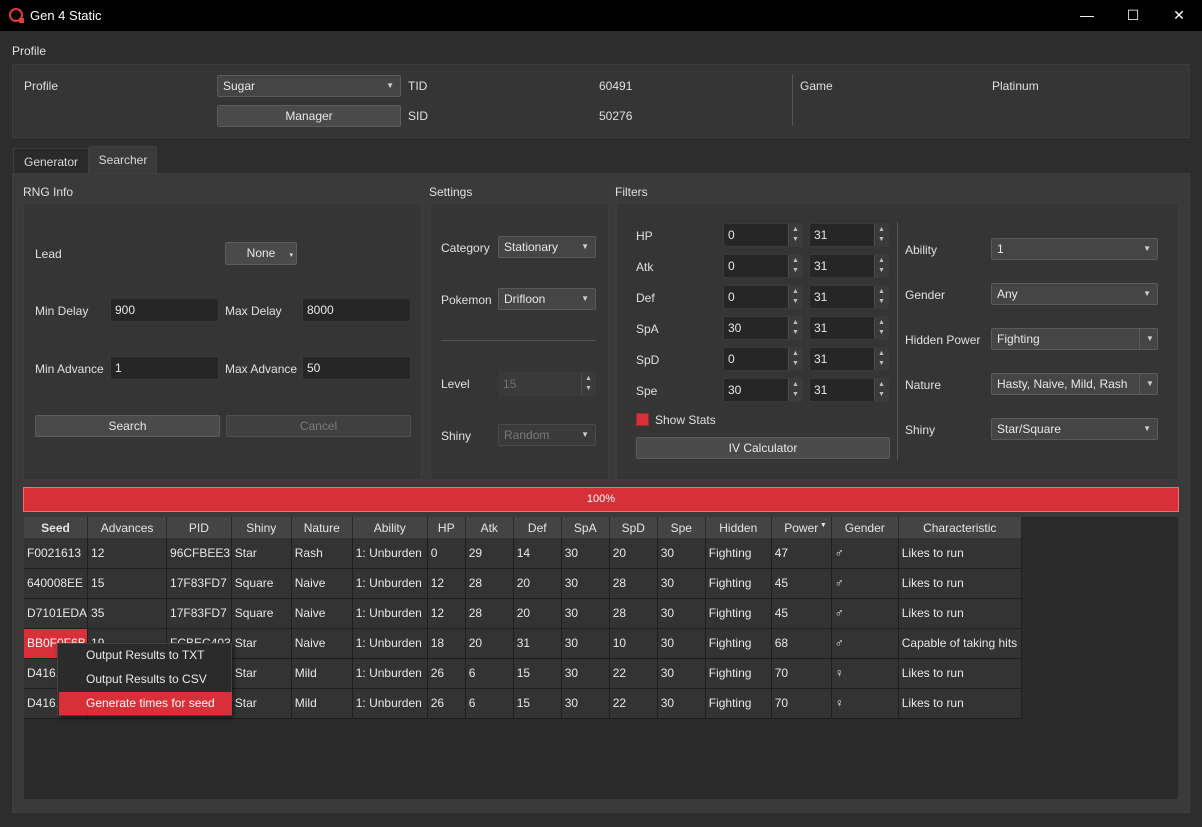 This screenshot has width=1202, height=827. Describe the element at coordinates (537, 703) in the screenshot. I see `cell-def: 15` at that location.